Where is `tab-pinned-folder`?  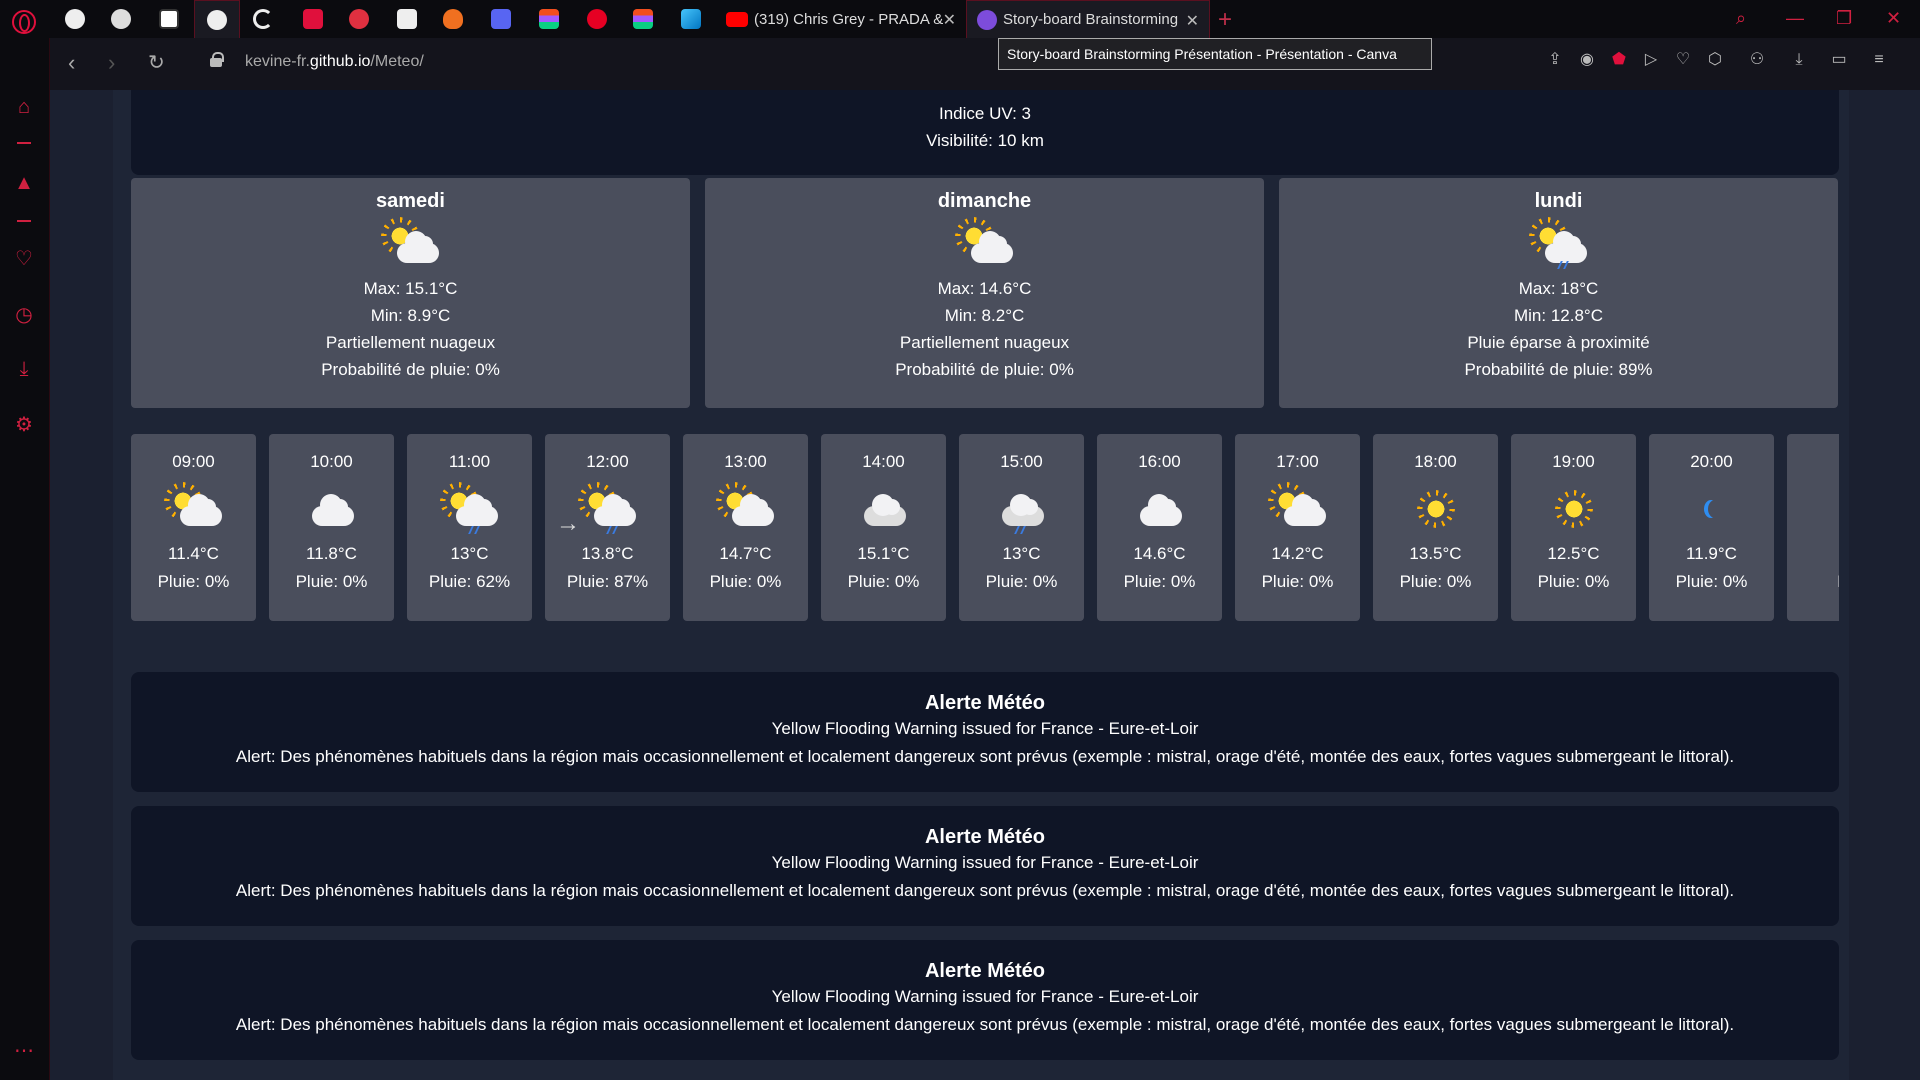 tab-pinned-folder is located at coordinates (313, 19).